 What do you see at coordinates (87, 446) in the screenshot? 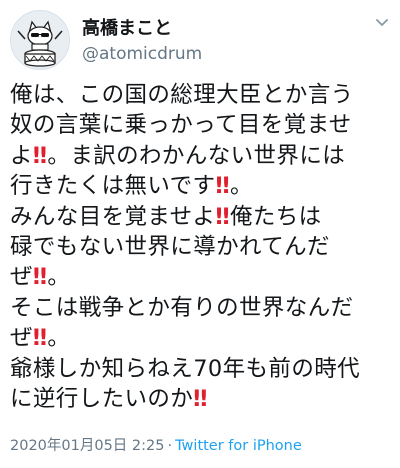
I see `tweet-timestamp: 2020年01月05日 2:25` at bounding box center [87, 446].